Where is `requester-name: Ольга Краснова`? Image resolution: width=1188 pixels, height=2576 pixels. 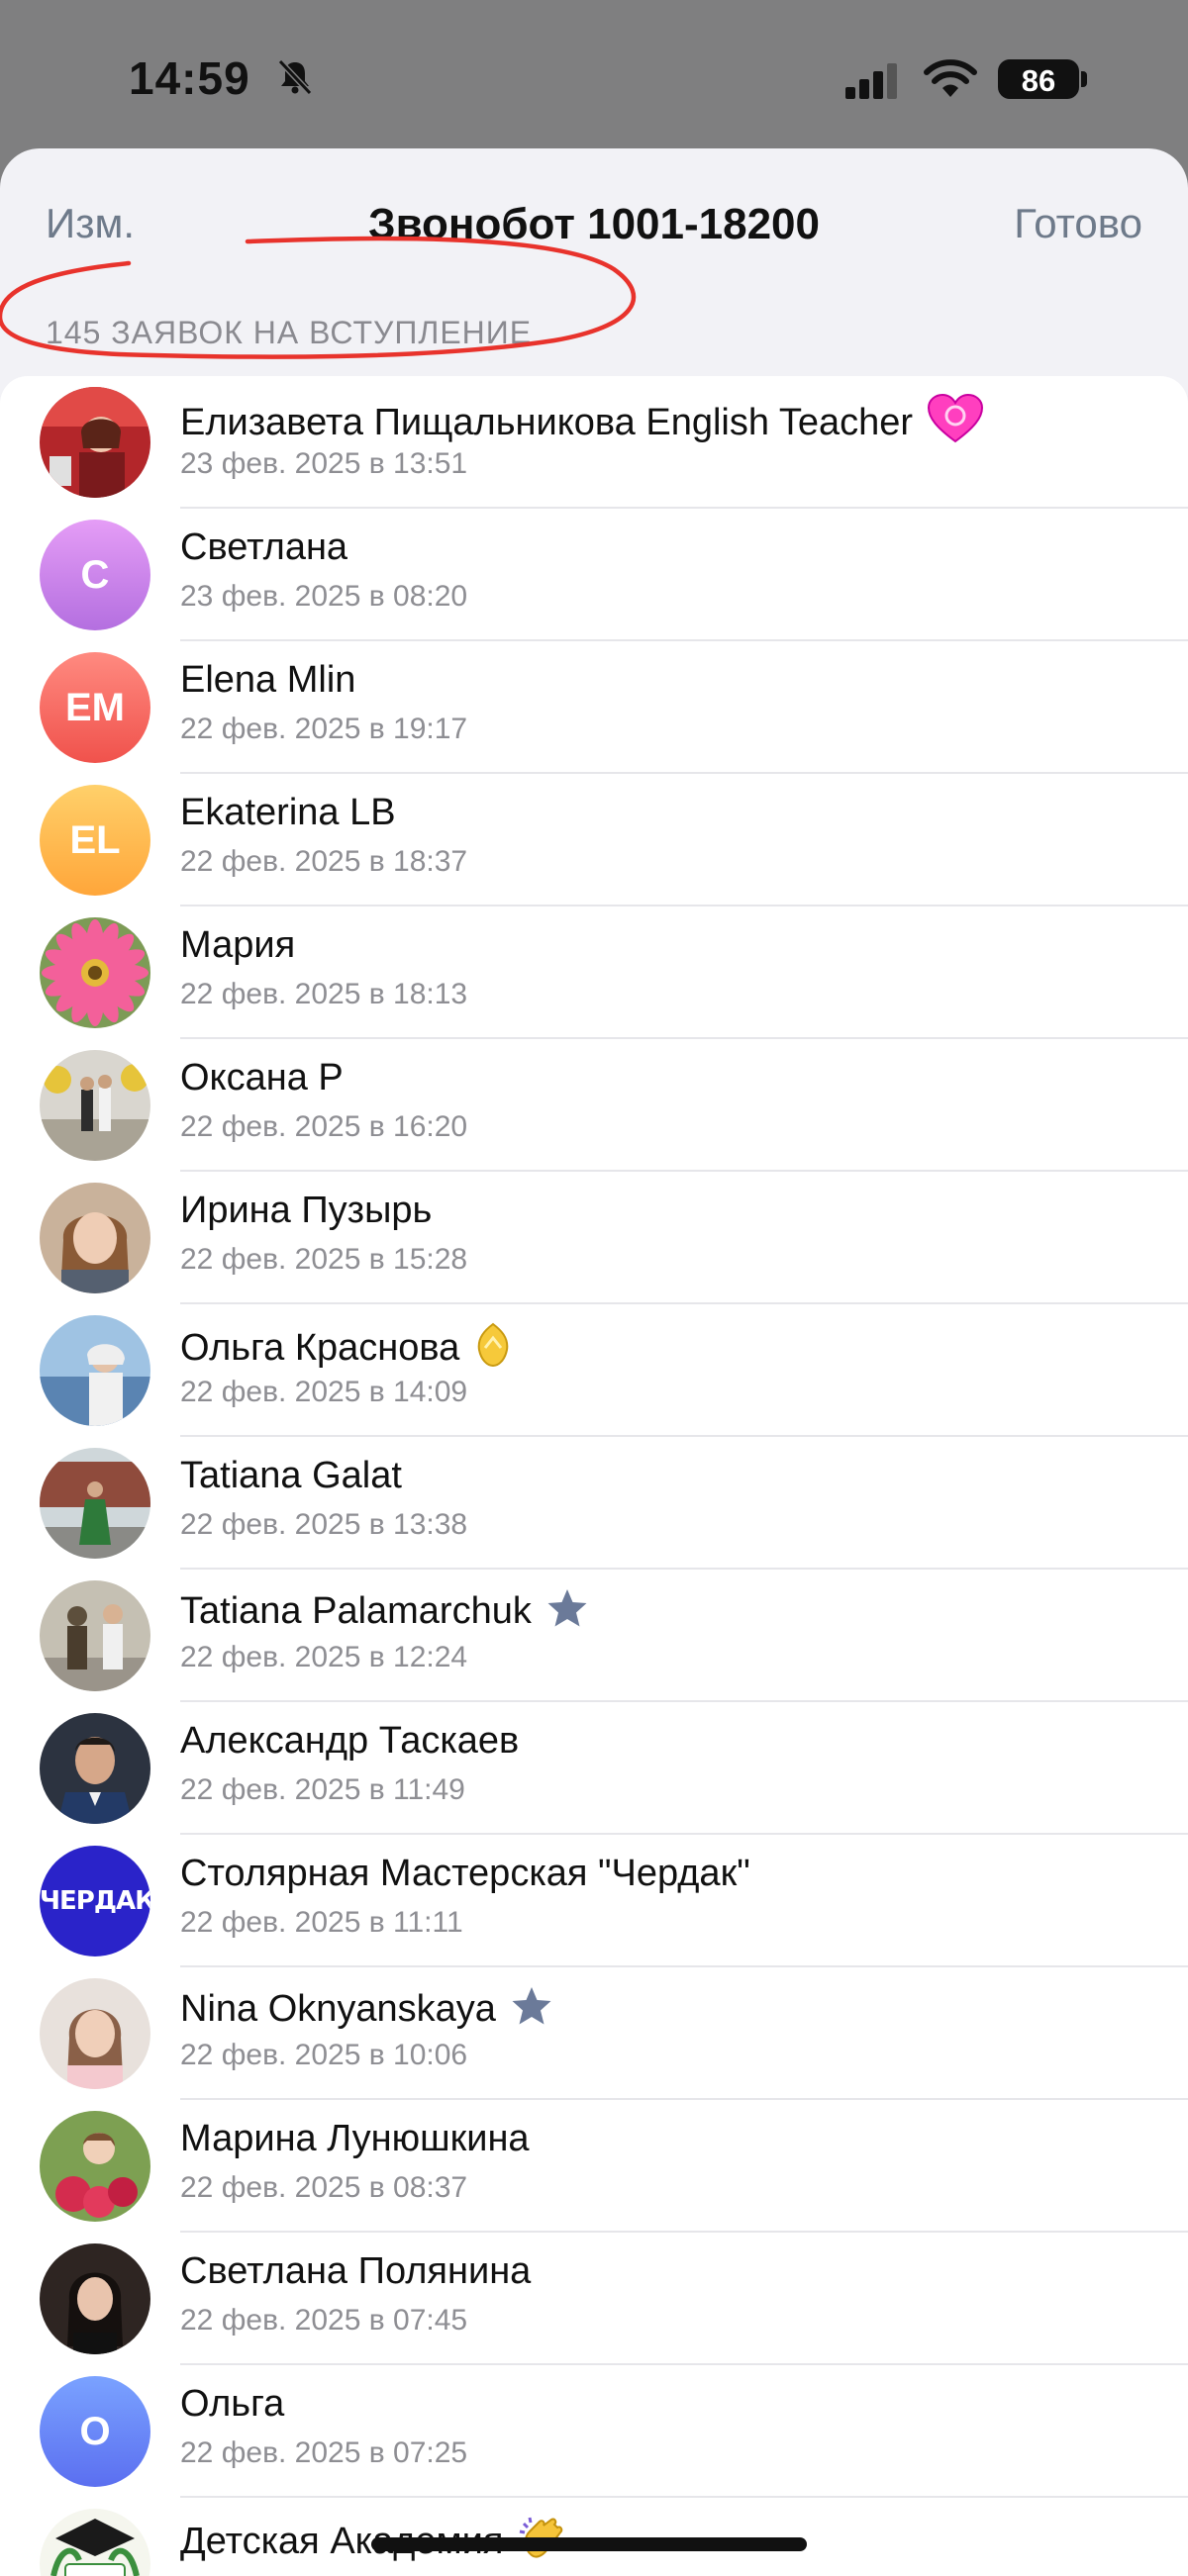 requester-name: Ольга Краснова is located at coordinates (346, 1350).